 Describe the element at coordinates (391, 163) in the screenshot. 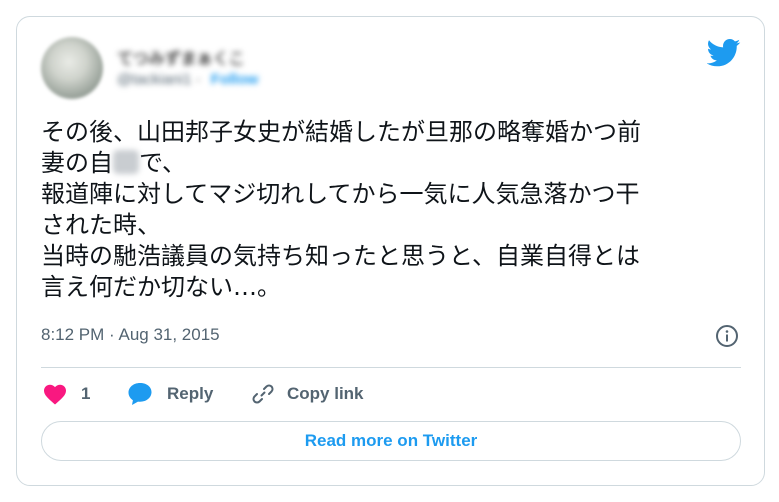

I see `tweet-line: 妻の自 で、` at that location.